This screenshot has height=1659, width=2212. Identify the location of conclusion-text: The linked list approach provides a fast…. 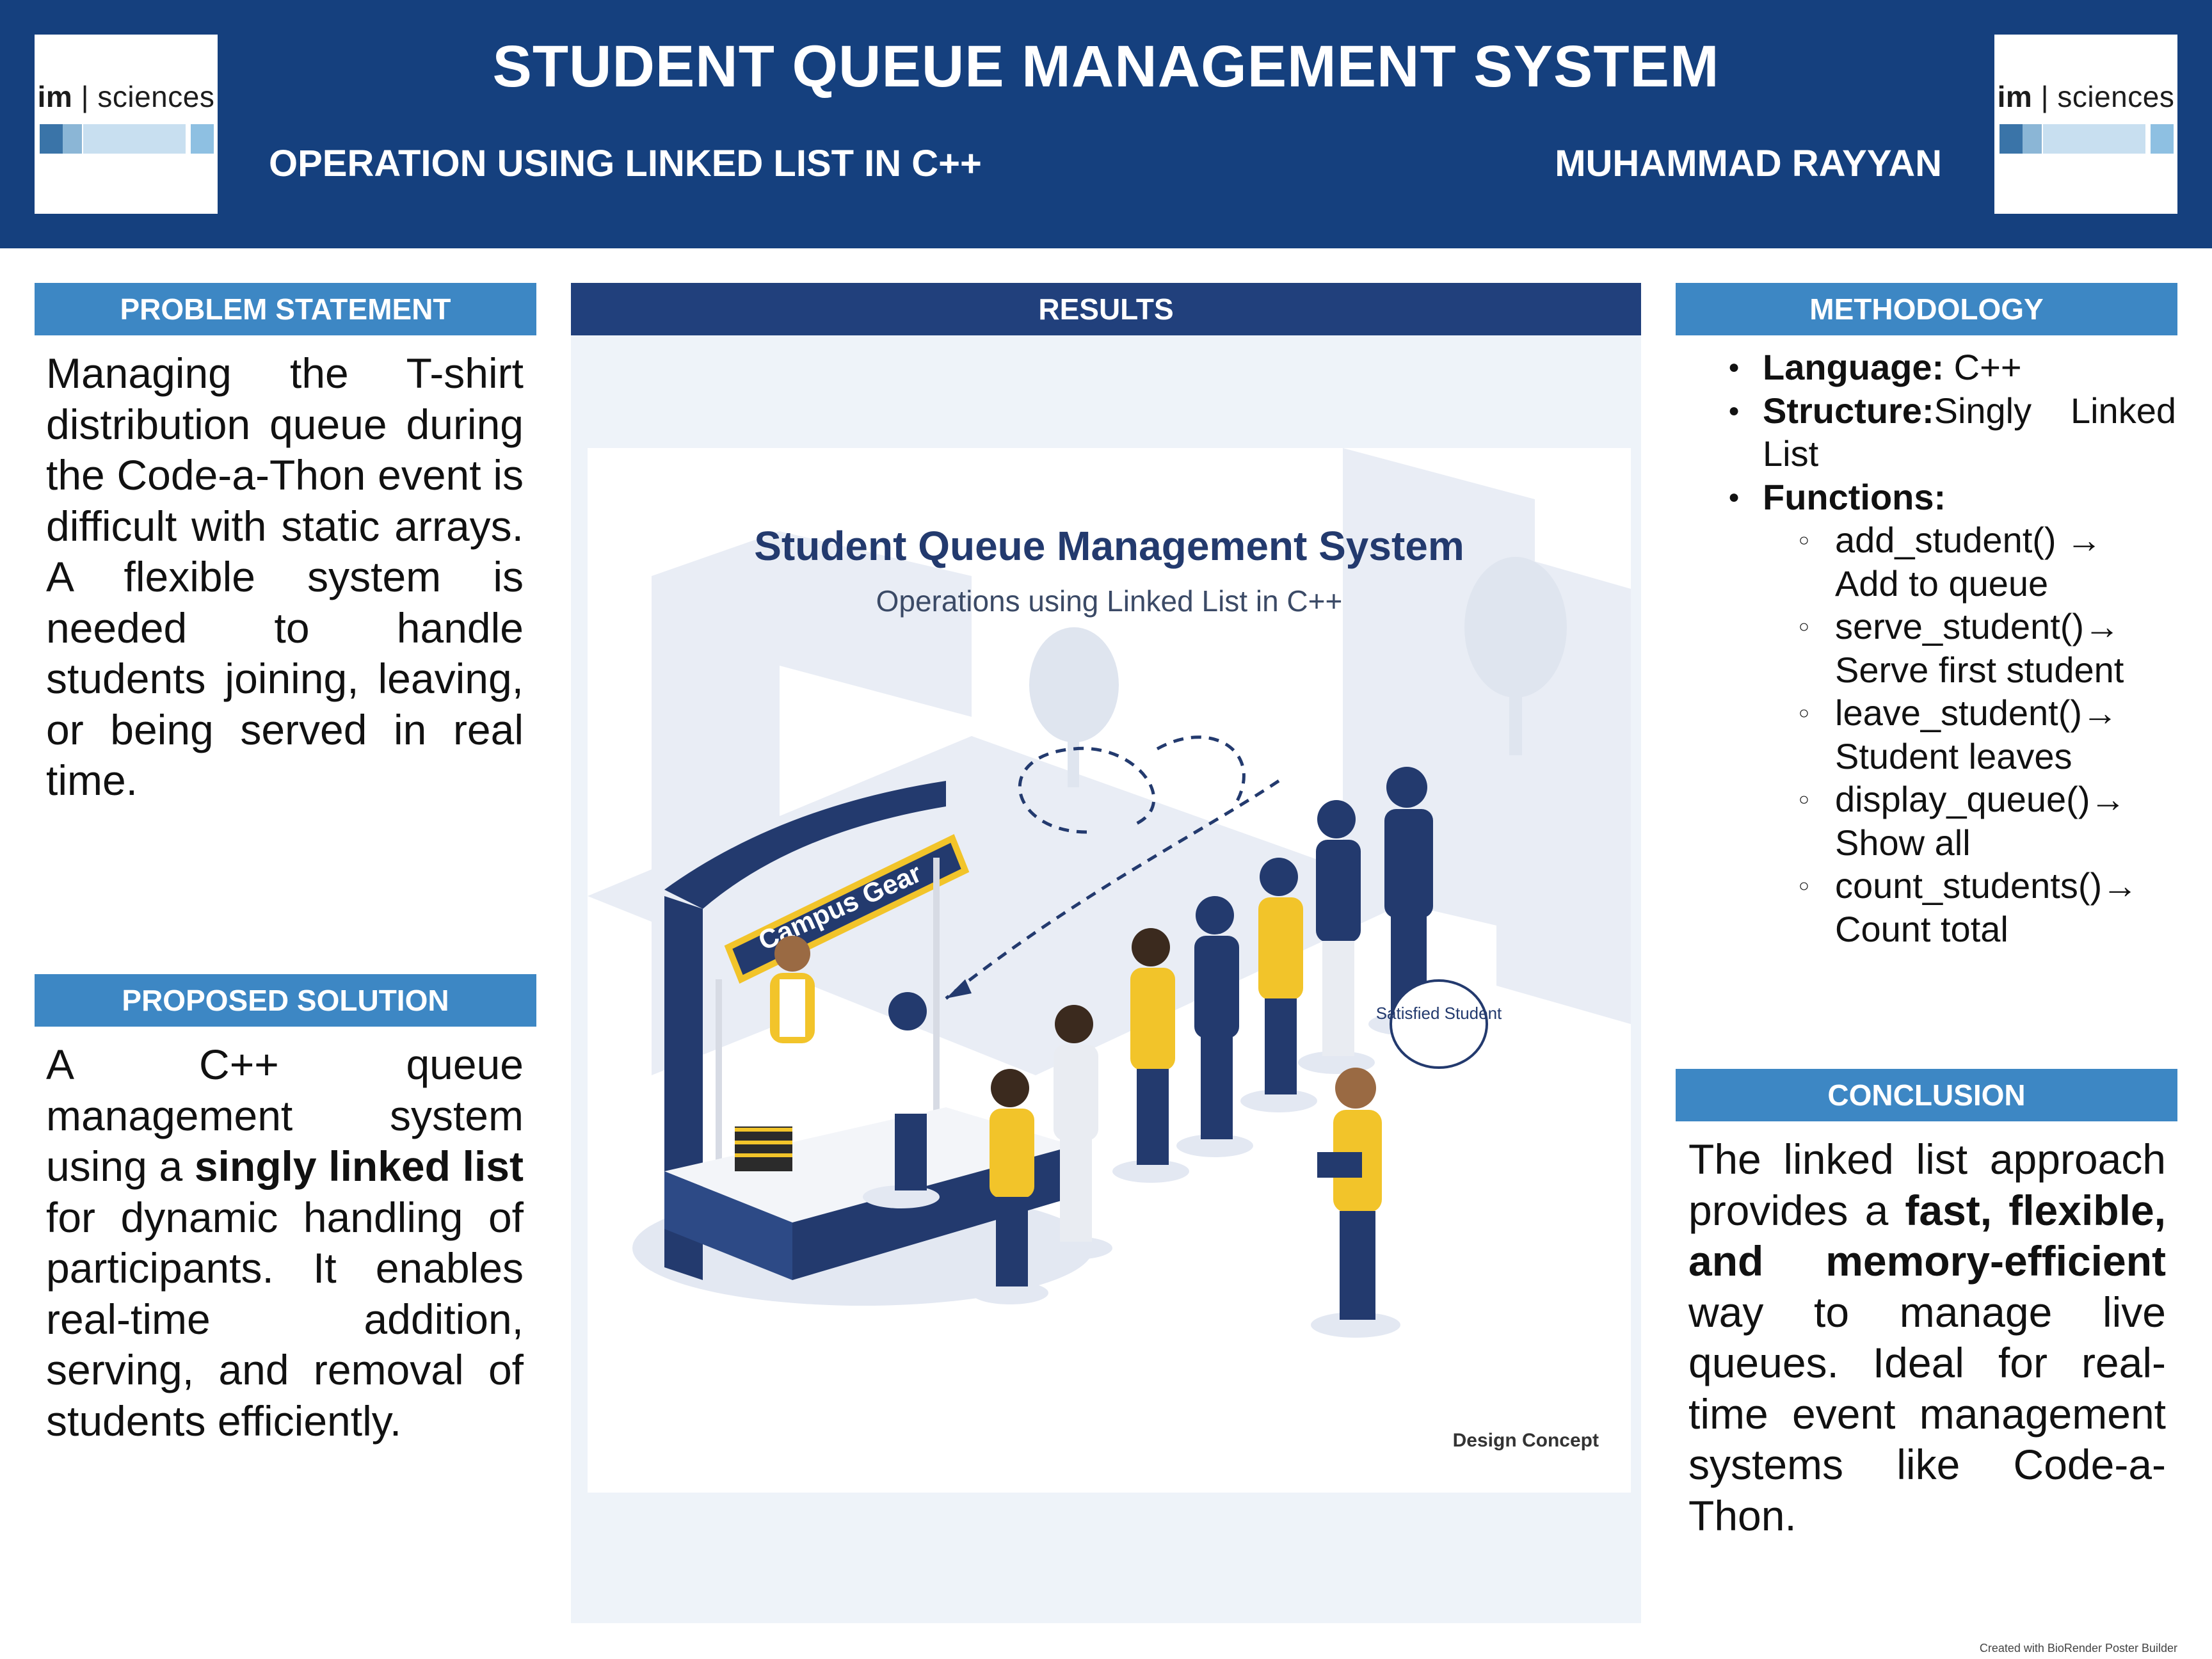
(1927, 1337).